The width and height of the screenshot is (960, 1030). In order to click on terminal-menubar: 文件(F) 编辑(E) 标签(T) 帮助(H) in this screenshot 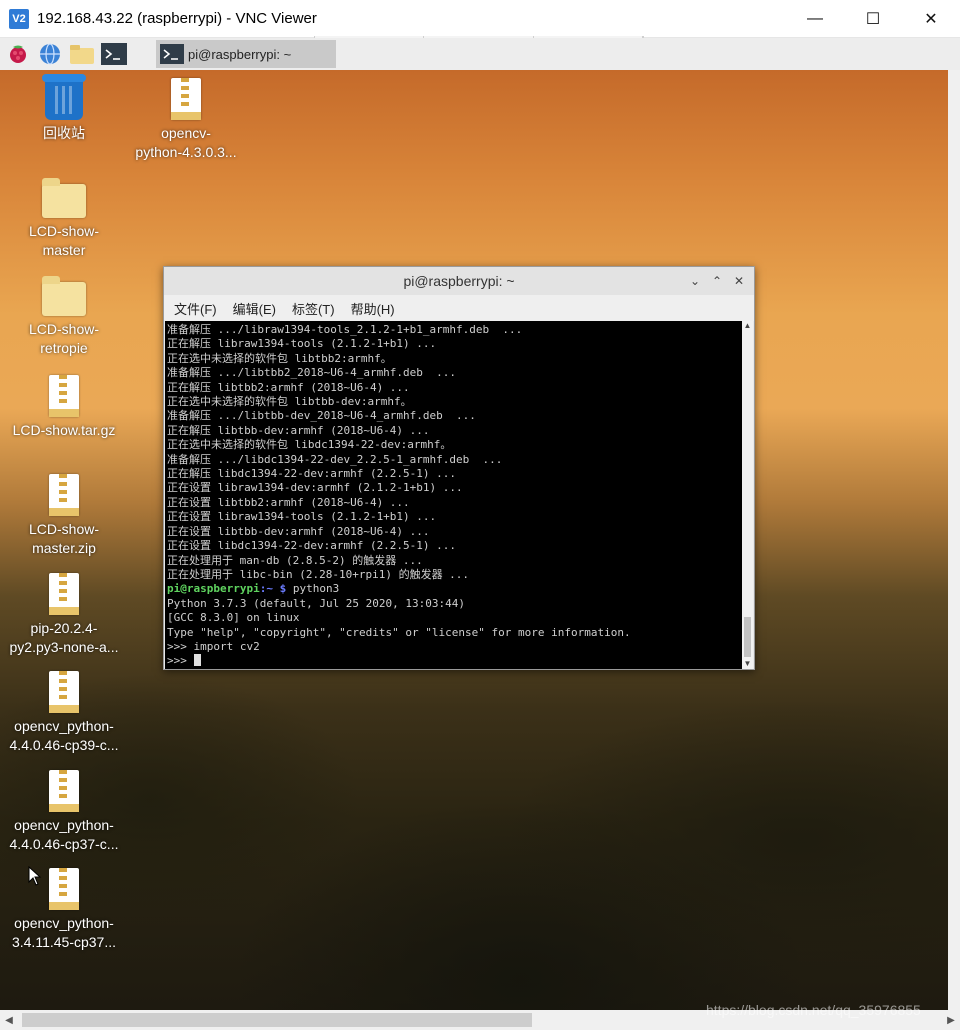, I will do `click(459, 308)`.